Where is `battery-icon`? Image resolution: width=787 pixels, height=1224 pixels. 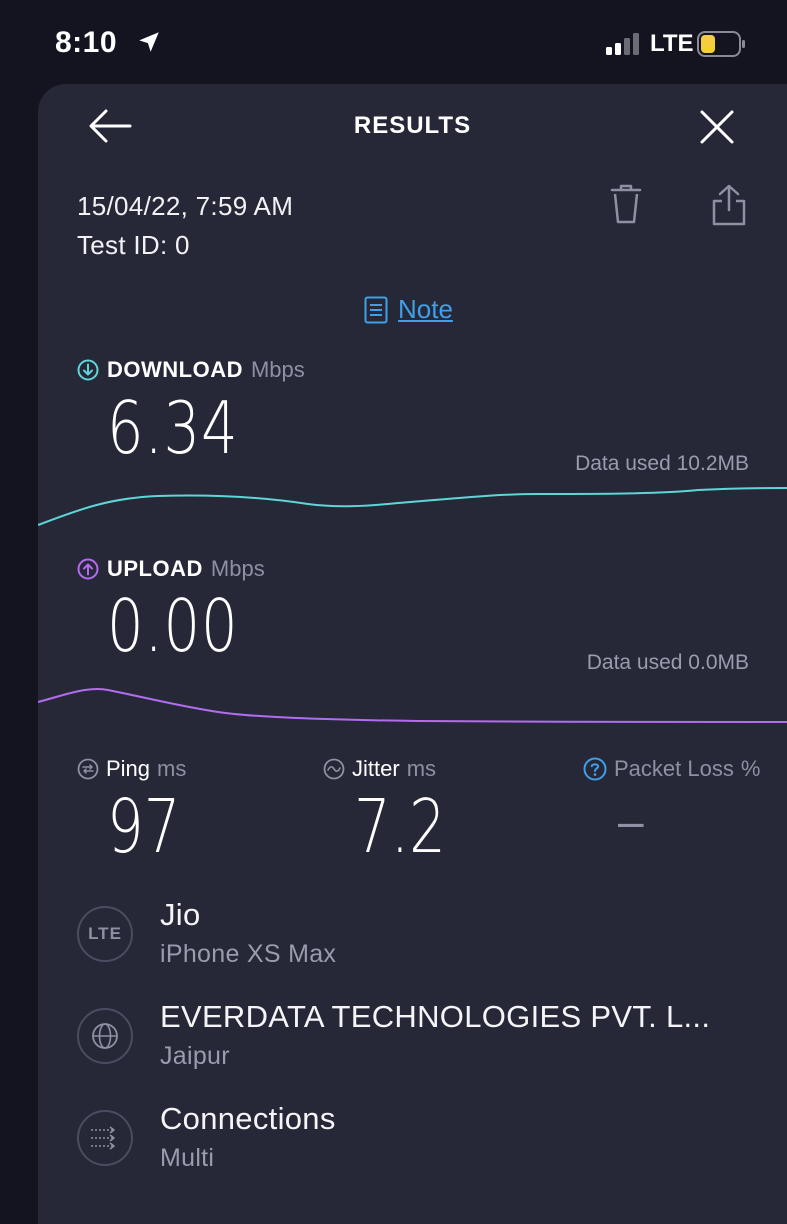
battery-icon is located at coordinates (721, 44).